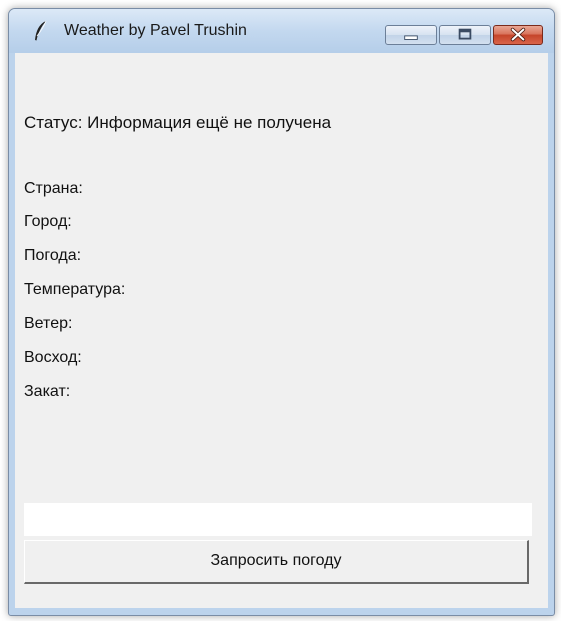 The width and height of the screenshot is (561, 621). Describe the element at coordinates (276, 562) in the screenshot. I see `request-weather-button: Запросить погоду` at that location.